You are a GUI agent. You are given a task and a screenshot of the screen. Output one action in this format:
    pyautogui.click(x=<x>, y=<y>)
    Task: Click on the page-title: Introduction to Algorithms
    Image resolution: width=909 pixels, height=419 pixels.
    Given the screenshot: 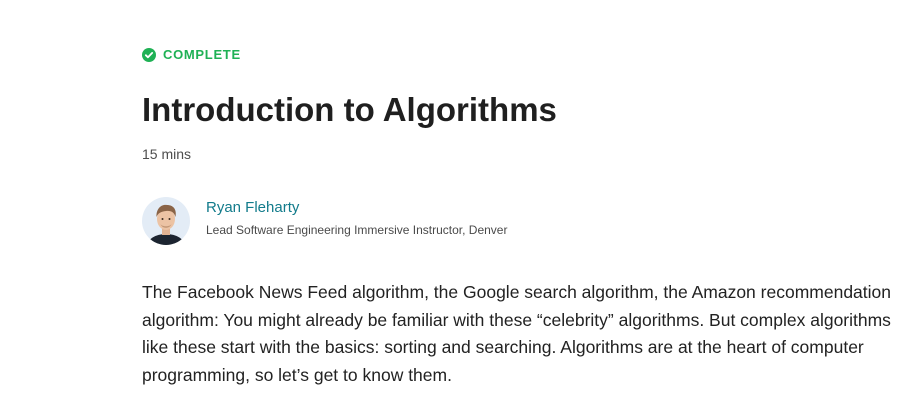 What is the action you would take?
    pyautogui.click(x=349, y=109)
    